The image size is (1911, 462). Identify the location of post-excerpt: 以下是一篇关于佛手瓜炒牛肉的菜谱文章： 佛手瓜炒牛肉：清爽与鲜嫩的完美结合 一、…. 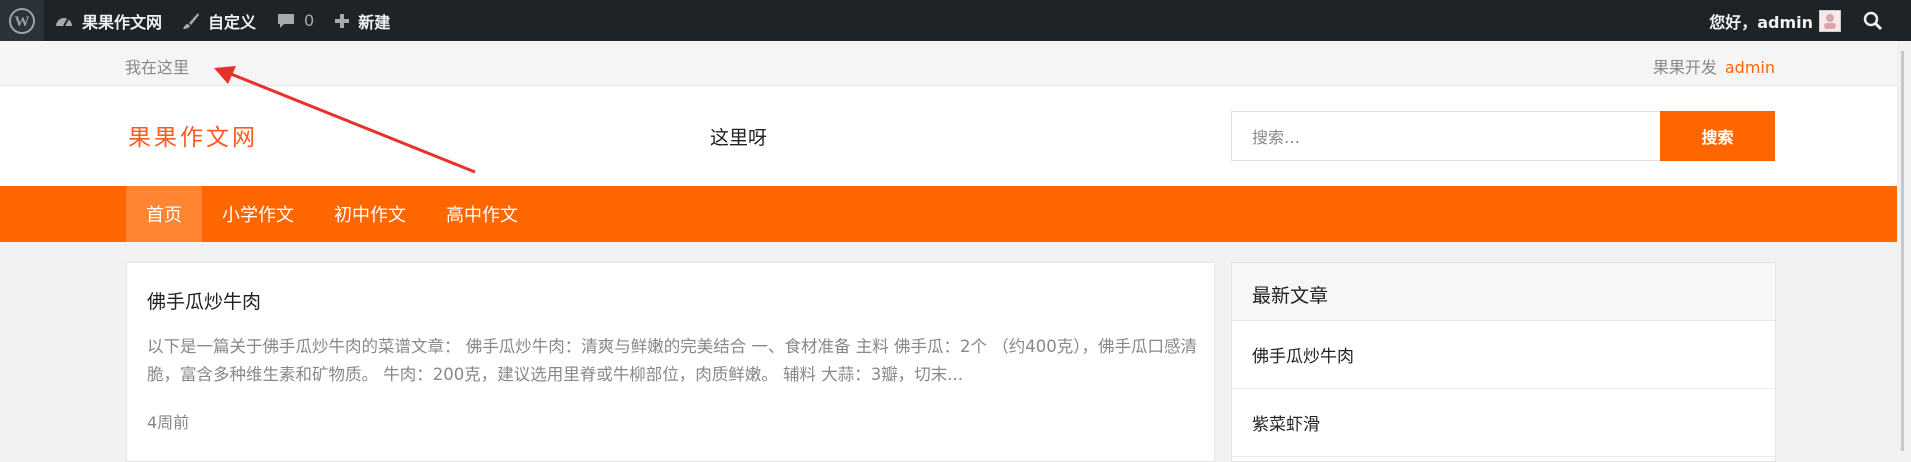
(672, 360).